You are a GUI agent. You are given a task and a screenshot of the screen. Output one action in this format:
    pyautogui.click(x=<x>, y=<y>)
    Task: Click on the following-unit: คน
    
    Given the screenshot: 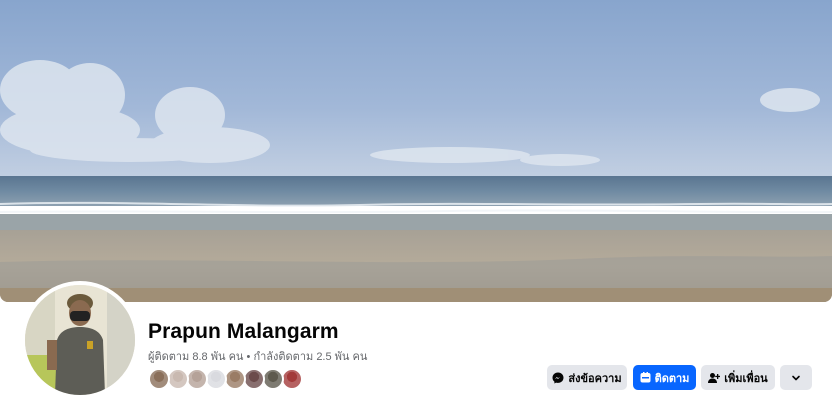 What is the action you would take?
    pyautogui.click(x=360, y=357)
    